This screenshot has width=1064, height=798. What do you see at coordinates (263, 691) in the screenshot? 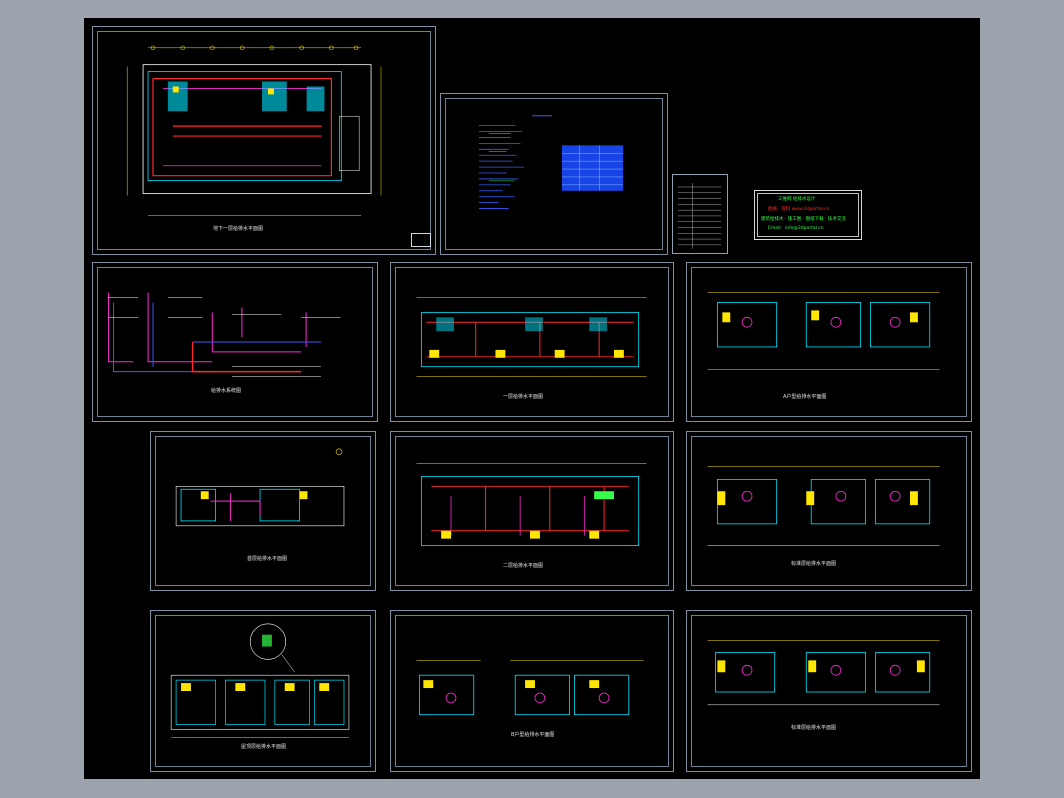
I see `sheet-roof-plan: 屋顶层给排水平面图` at bounding box center [263, 691].